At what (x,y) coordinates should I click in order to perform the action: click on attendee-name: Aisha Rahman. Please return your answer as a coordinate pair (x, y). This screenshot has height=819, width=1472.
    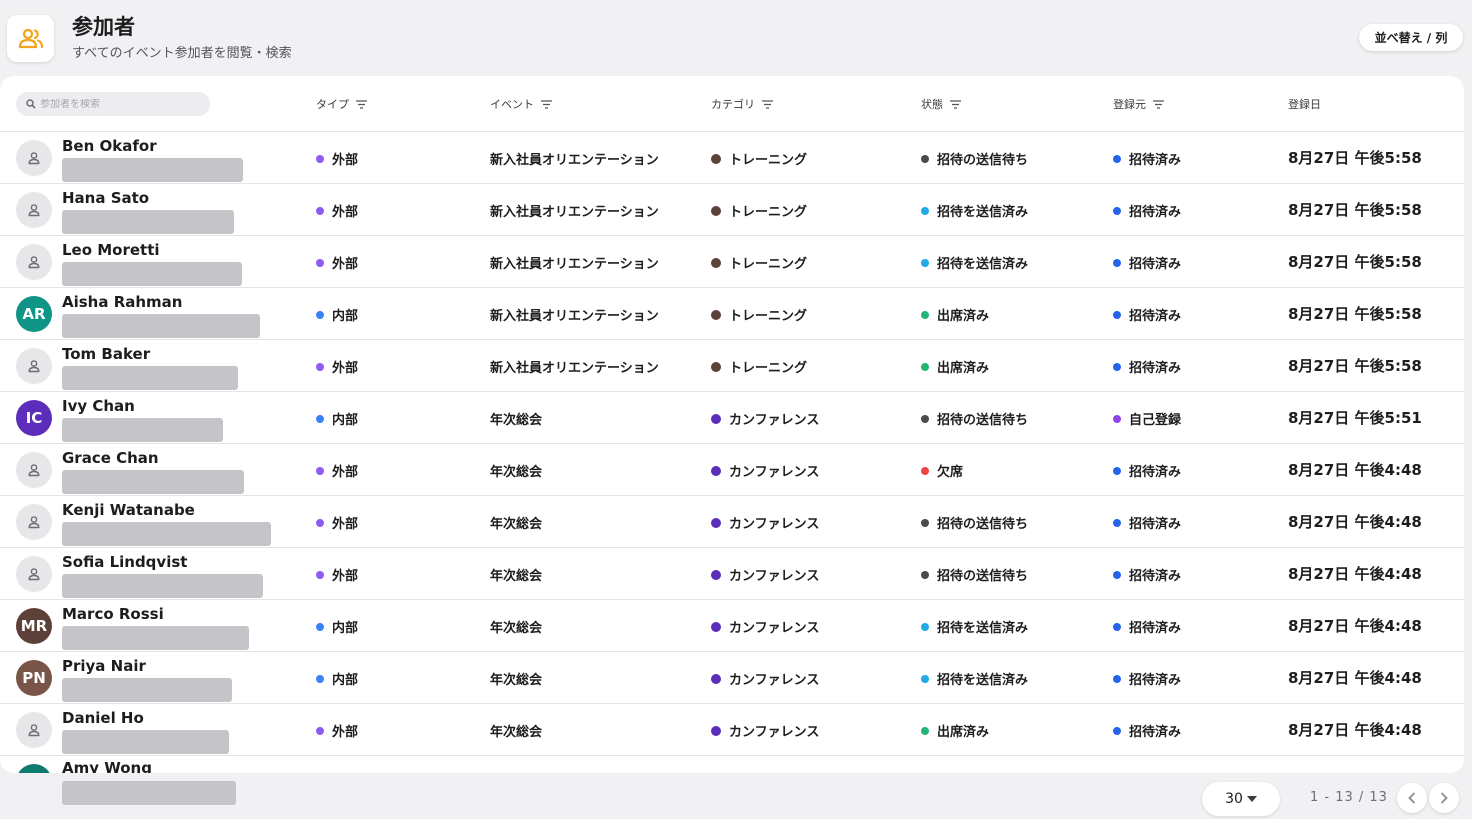
    Looking at the image, I should click on (122, 302).